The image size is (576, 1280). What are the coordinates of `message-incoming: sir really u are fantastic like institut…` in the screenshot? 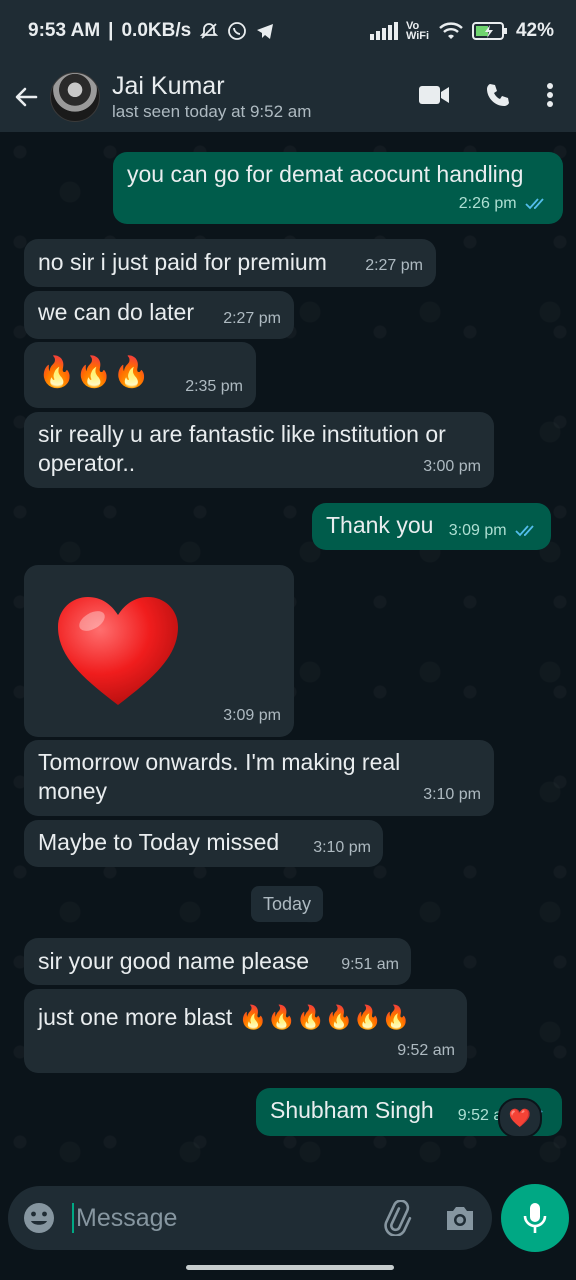 It's located at (259, 450).